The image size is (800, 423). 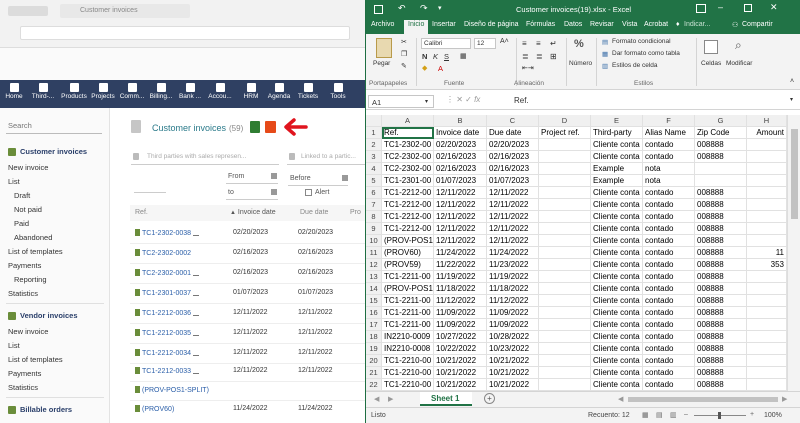 What do you see at coordinates (791, 99) in the screenshot?
I see `expand-formula-icon: ▾` at bounding box center [791, 99].